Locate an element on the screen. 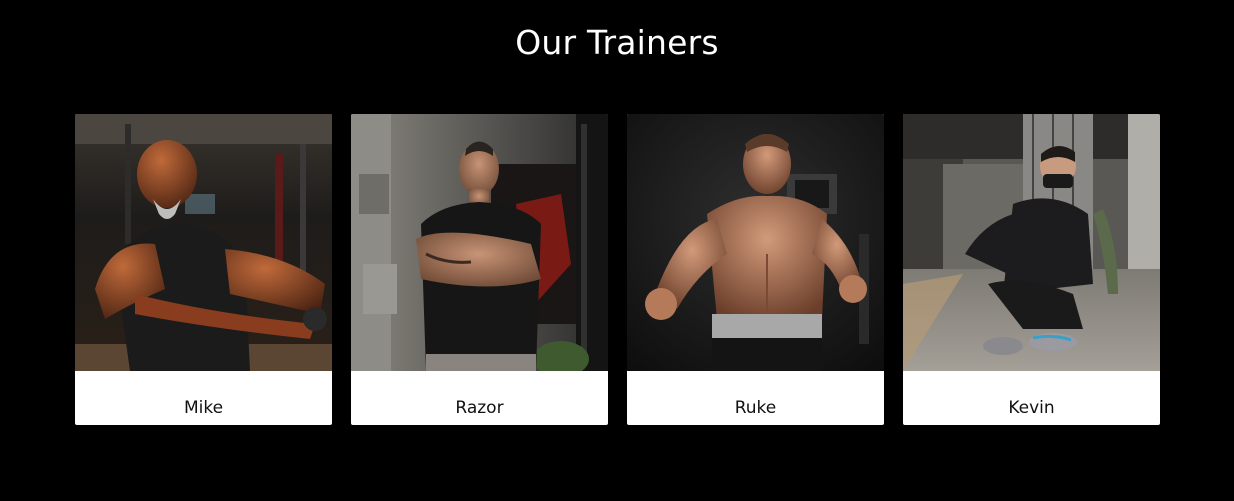 This screenshot has width=1234, height=501. trainer-card-razor: Razor is located at coordinates (479, 269).